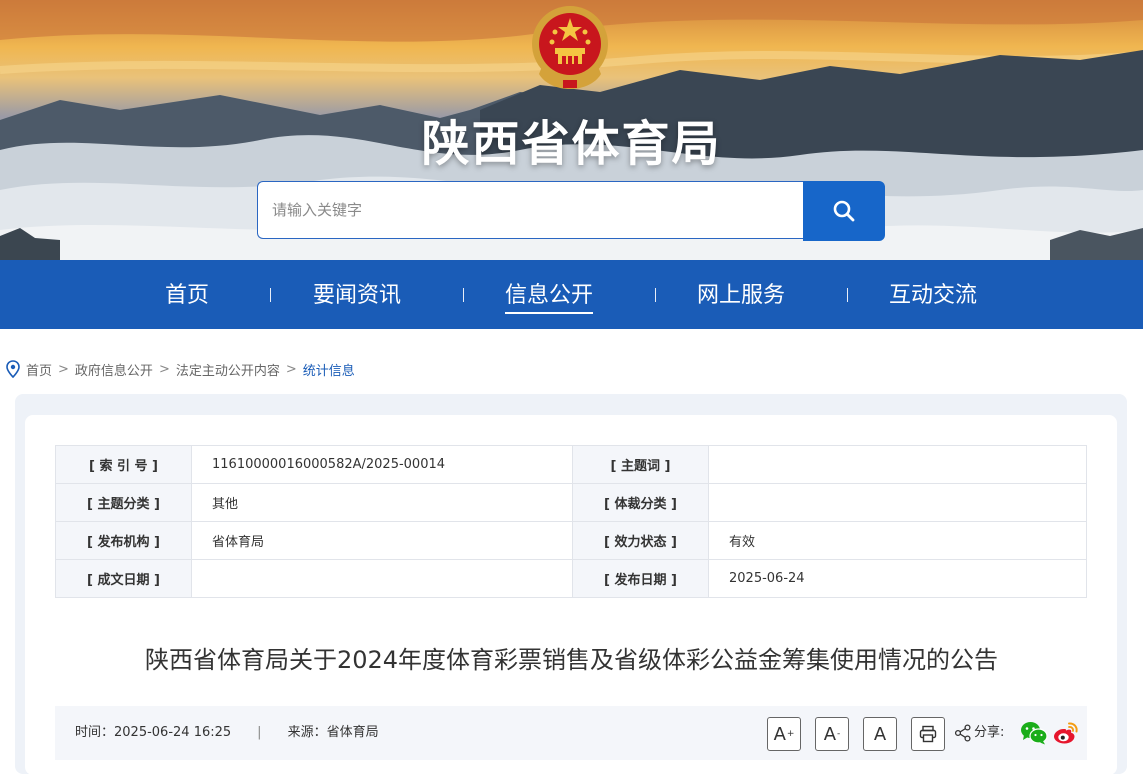 The image size is (1143, 775). Describe the element at coordinates (832, 734) in the screenshot. I see `font-decrease-button: A-` at that location.